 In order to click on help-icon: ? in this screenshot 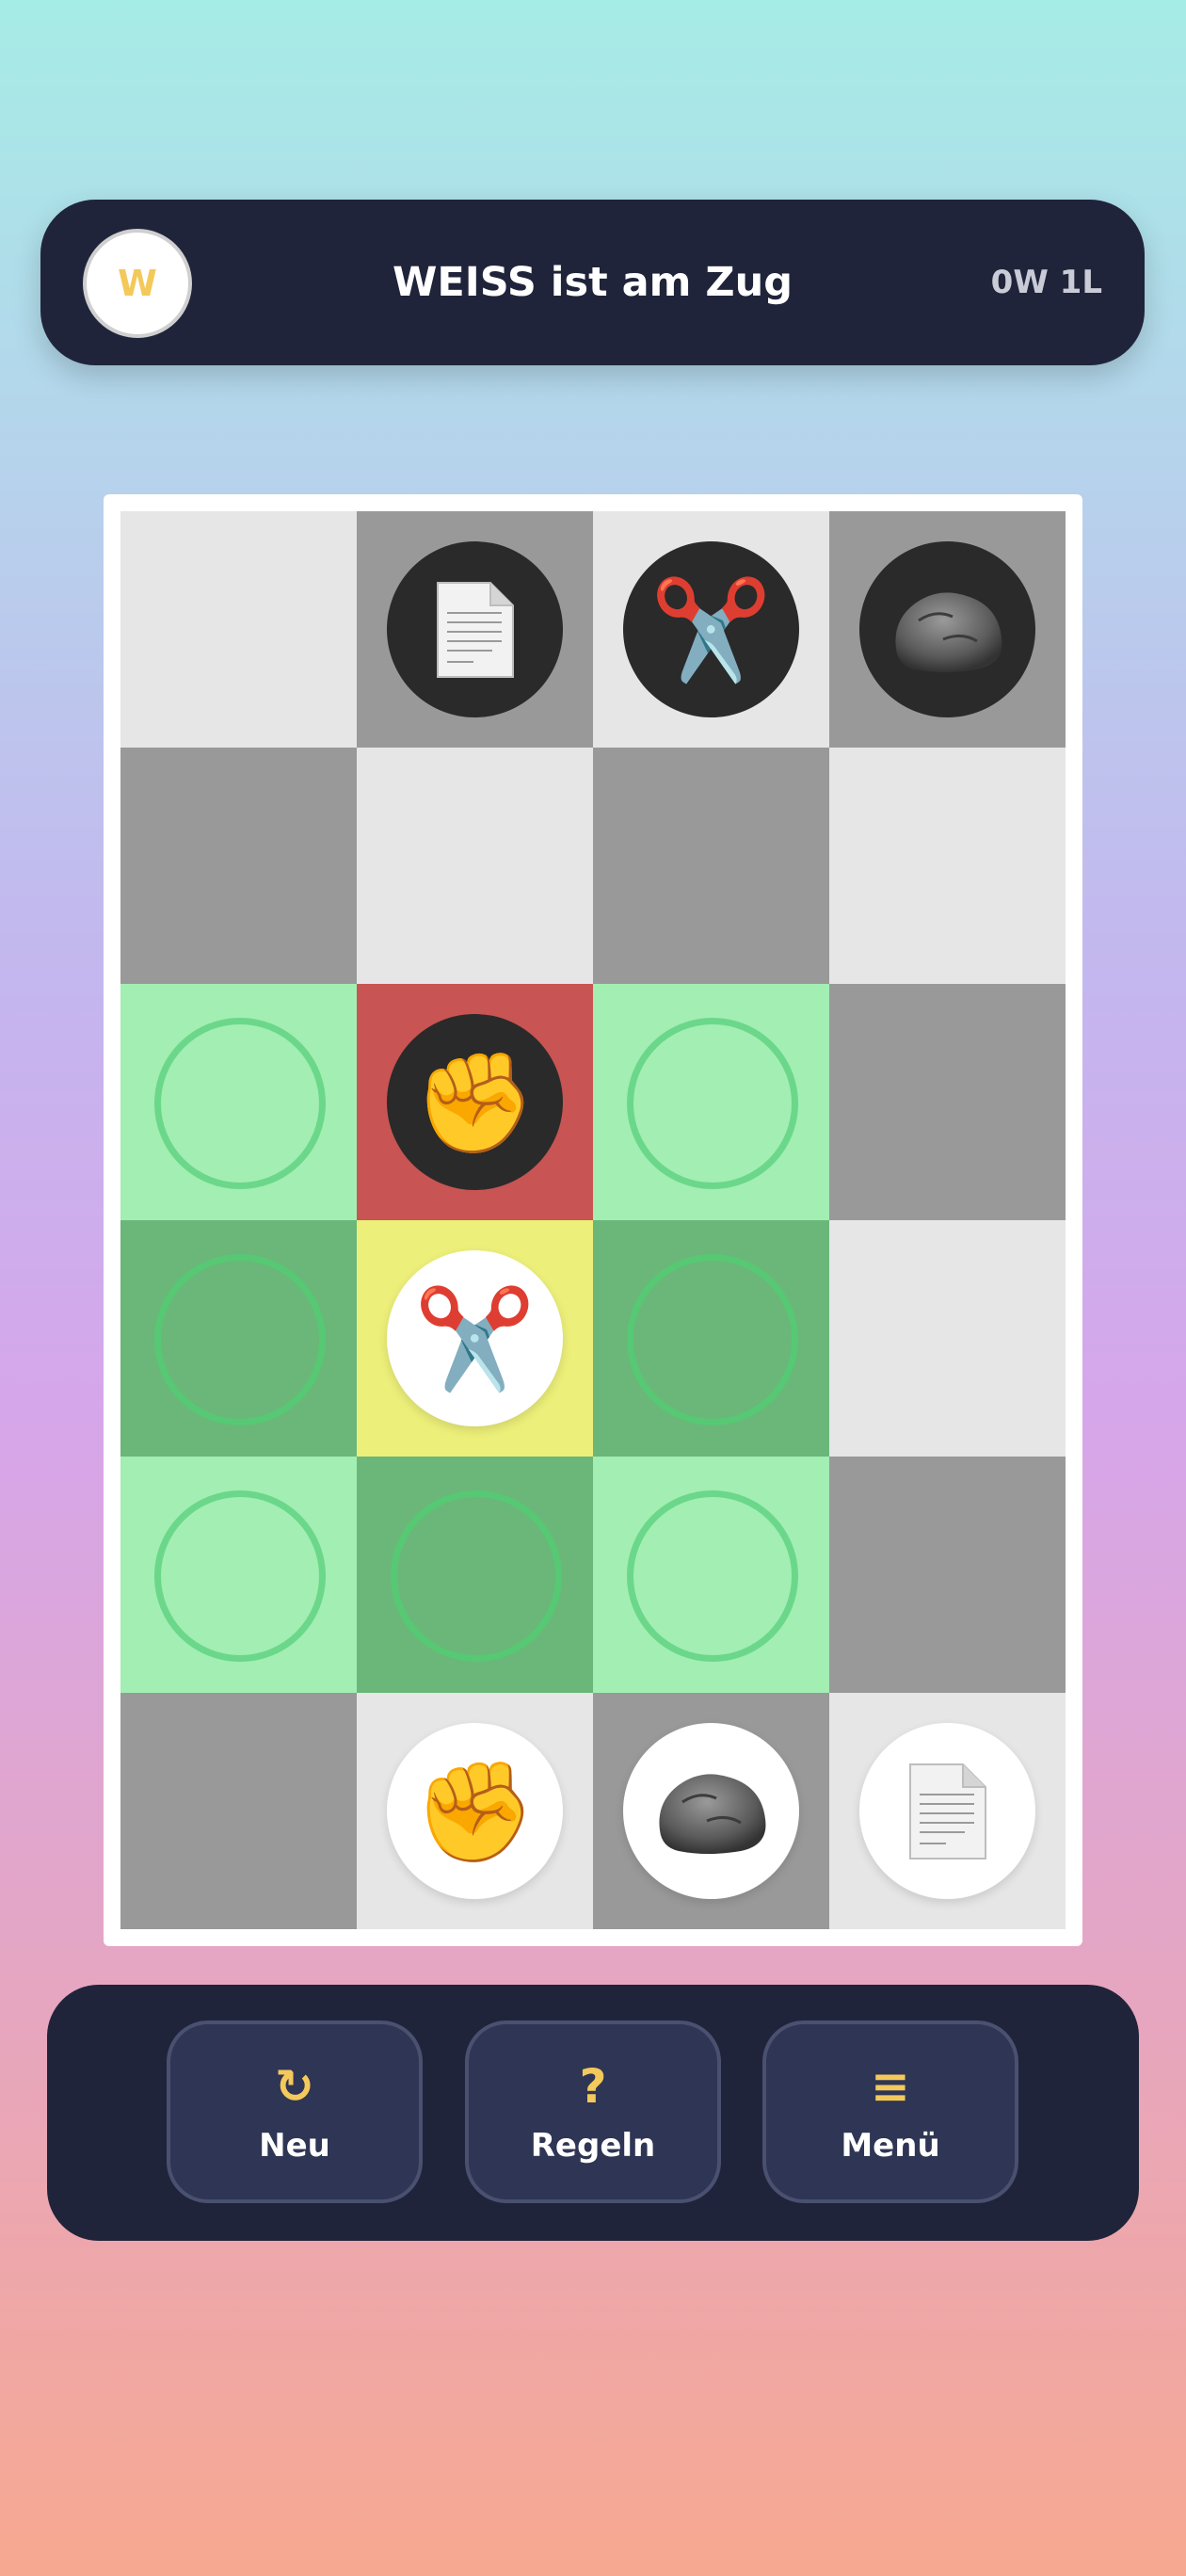, I will do `click(593, 2086)`.